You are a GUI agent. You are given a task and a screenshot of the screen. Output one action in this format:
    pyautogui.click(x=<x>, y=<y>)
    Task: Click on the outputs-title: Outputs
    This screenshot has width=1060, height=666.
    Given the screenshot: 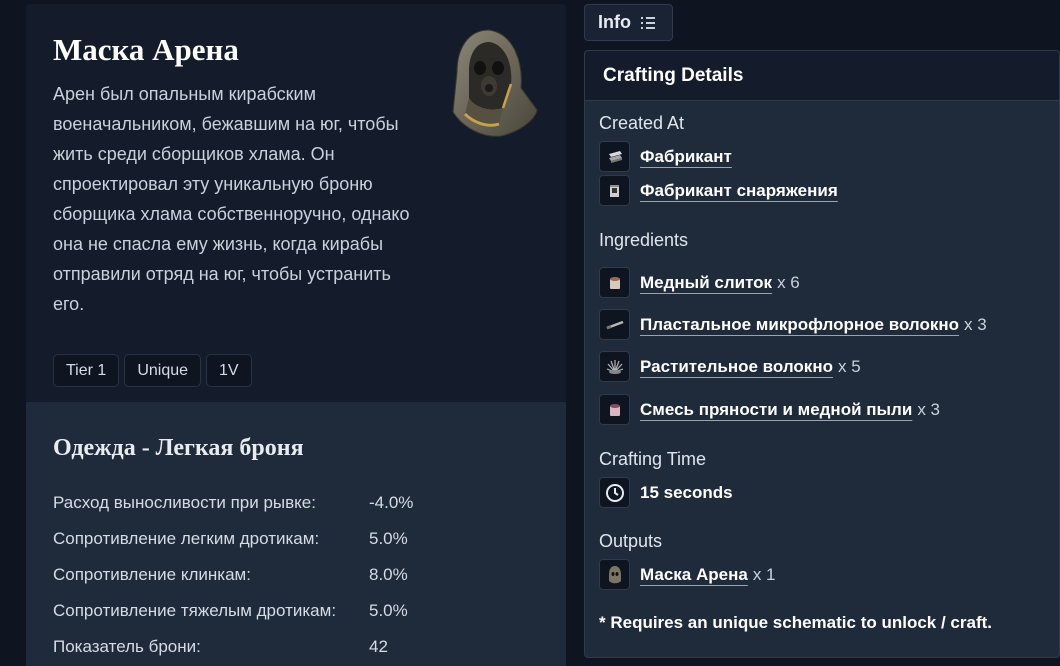 What is the action you would take?
    pyautogui.click(x=631, y=541)
    